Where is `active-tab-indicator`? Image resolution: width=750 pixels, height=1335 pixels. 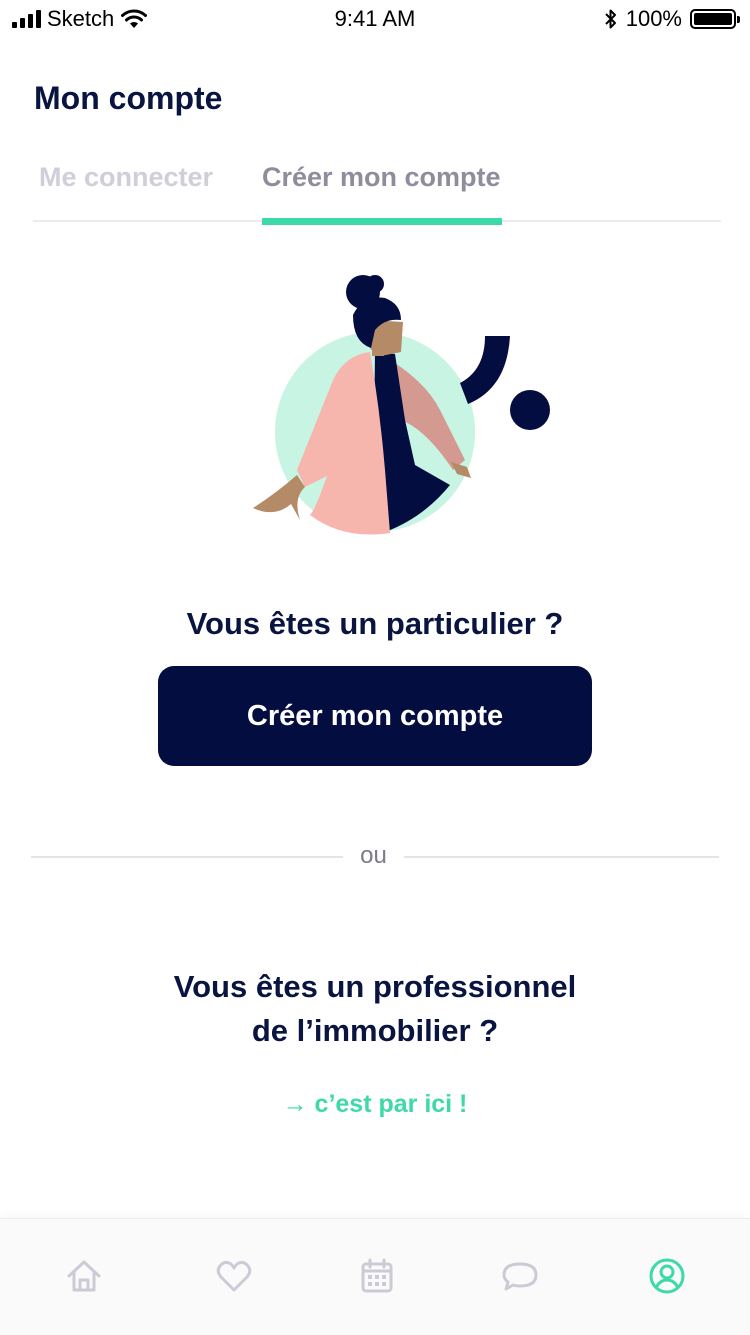 active-tab-indicator is located at coordinates (382, 221).